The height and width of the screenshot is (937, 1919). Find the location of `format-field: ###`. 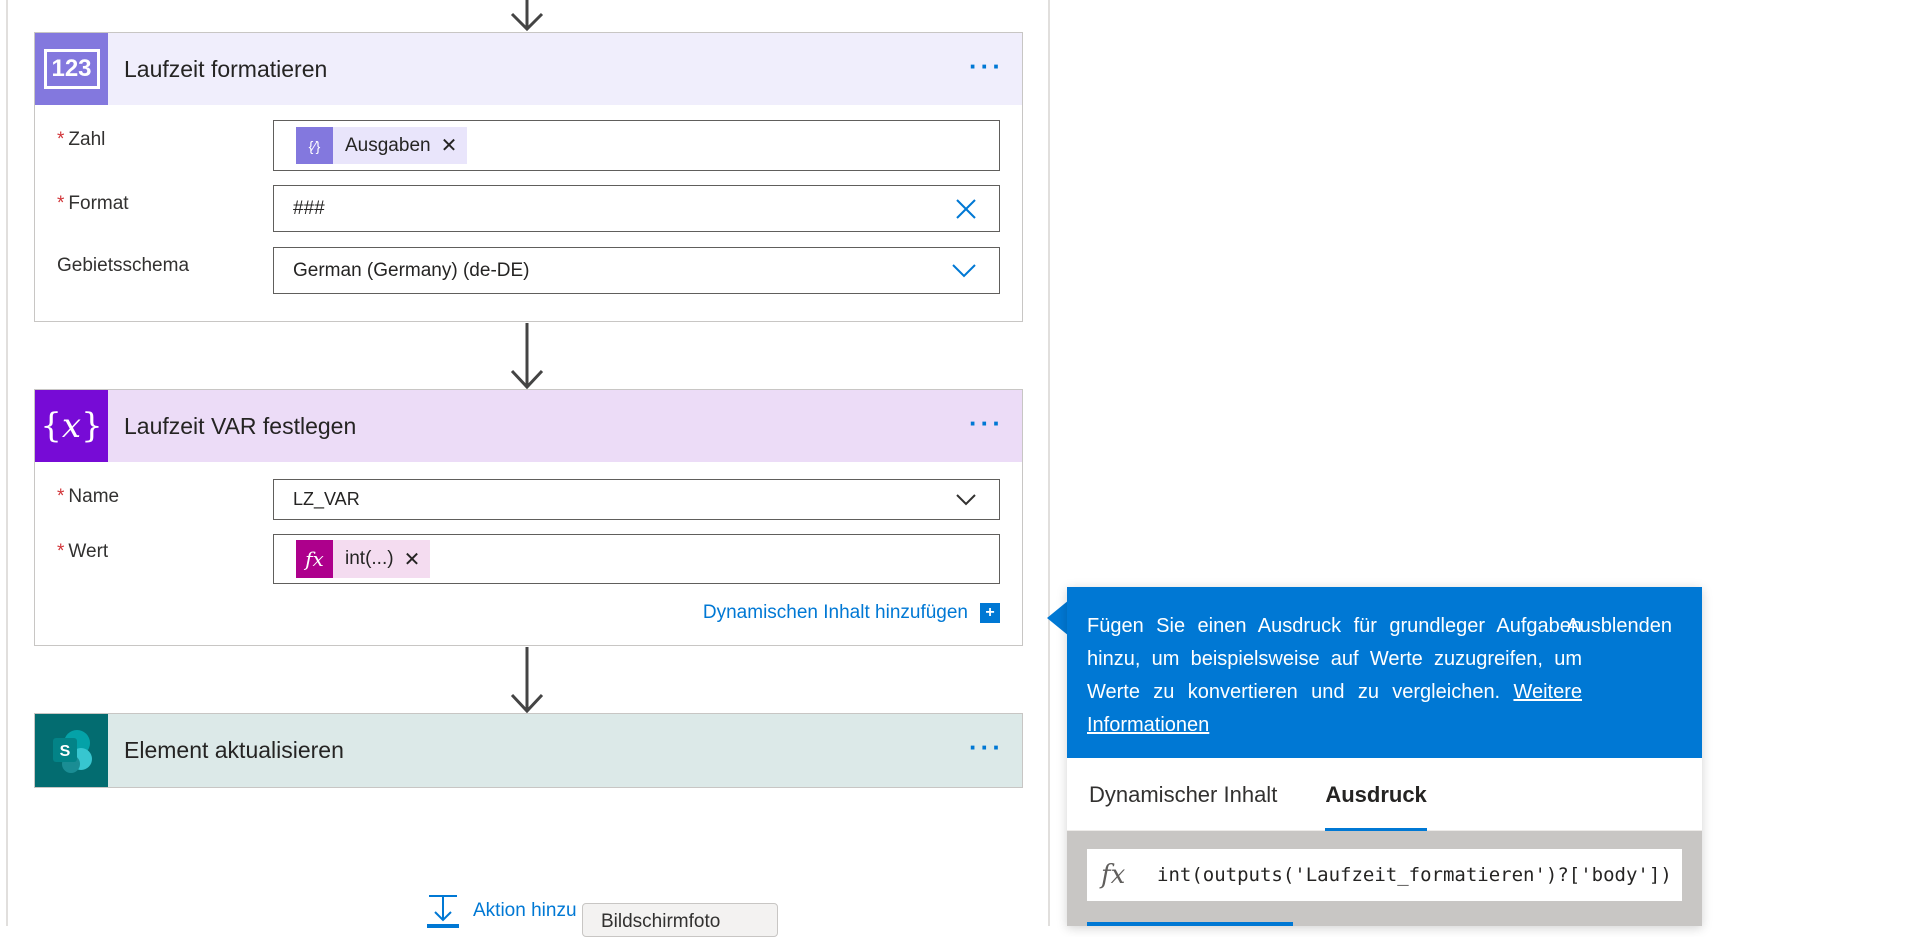

format-field: ### is located at coordinates (636, 208).